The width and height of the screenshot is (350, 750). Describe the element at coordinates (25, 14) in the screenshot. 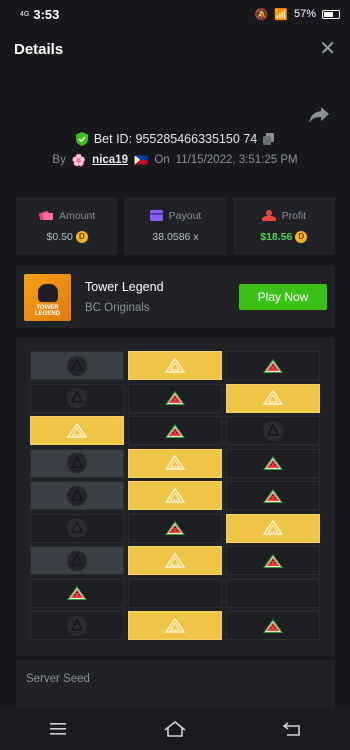

I see `network-indicator: 4G` at that location.